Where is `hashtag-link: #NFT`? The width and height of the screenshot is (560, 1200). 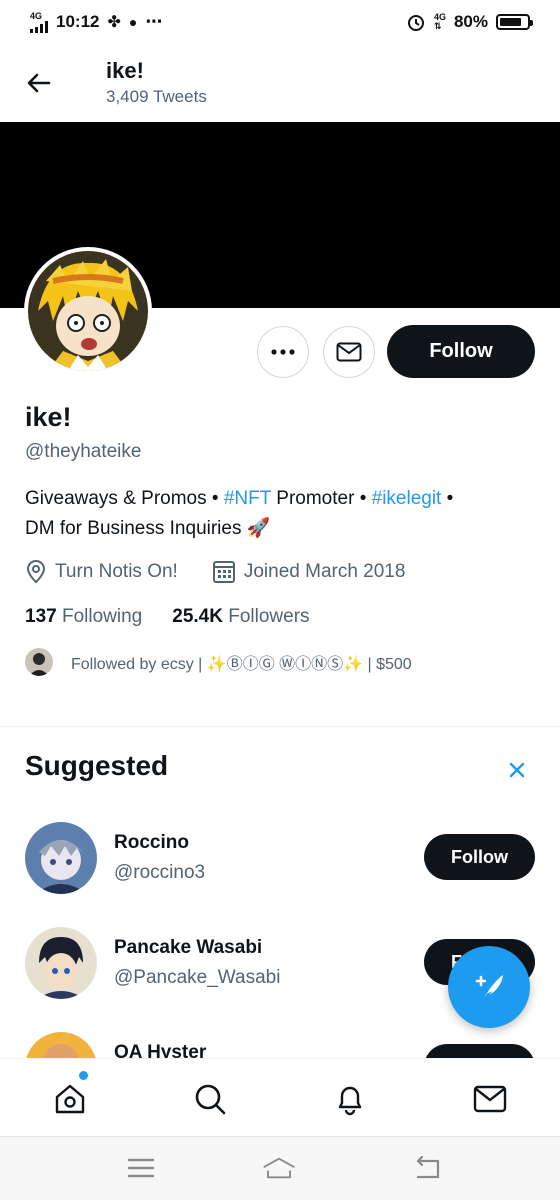
hashtag-link: #NFT is located at coordinates (247, 498).